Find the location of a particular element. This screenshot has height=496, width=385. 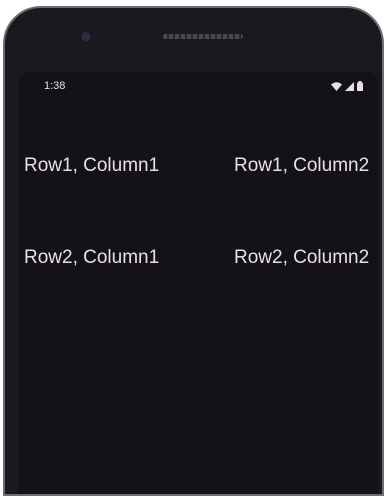

status-bar: 1:38 is located at coordinates (198, 86).